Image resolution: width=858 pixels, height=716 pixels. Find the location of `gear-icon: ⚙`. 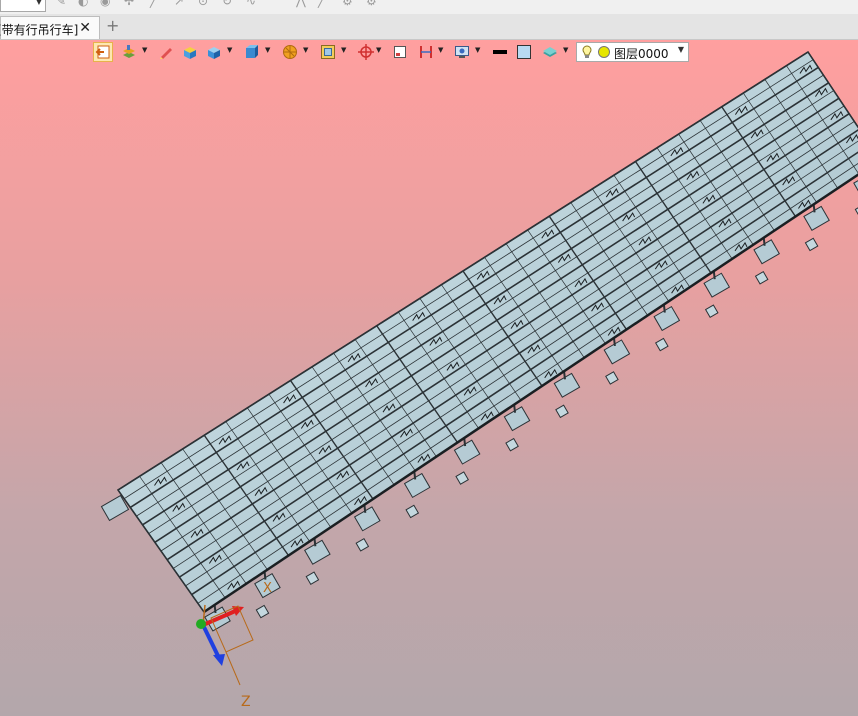

gear-icon: ⚙ is located at coordinates (349, 4).